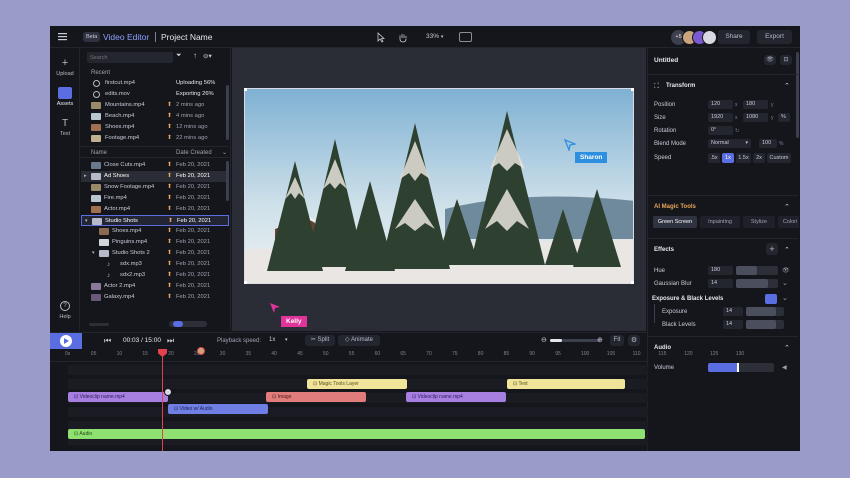 The image size is (850, 478). What do you see at coordinates (65, 310) in the screenshot?
I see `rail-help: ? Help` at bounding box center [65, 310].